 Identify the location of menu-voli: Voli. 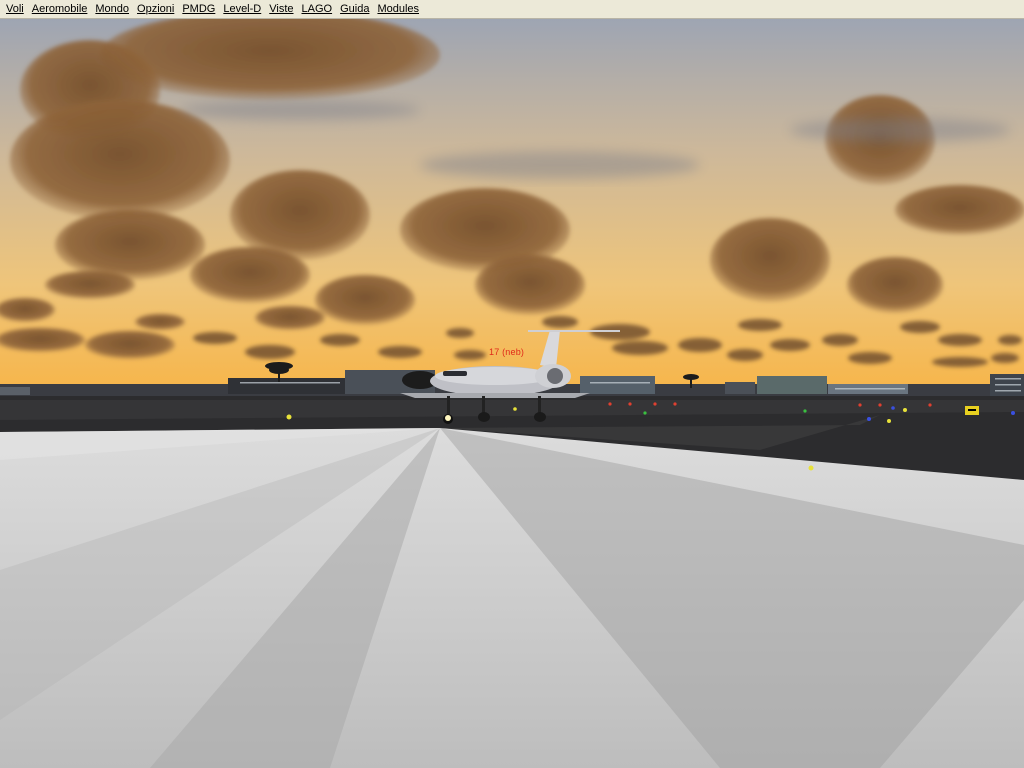
(15, 9).